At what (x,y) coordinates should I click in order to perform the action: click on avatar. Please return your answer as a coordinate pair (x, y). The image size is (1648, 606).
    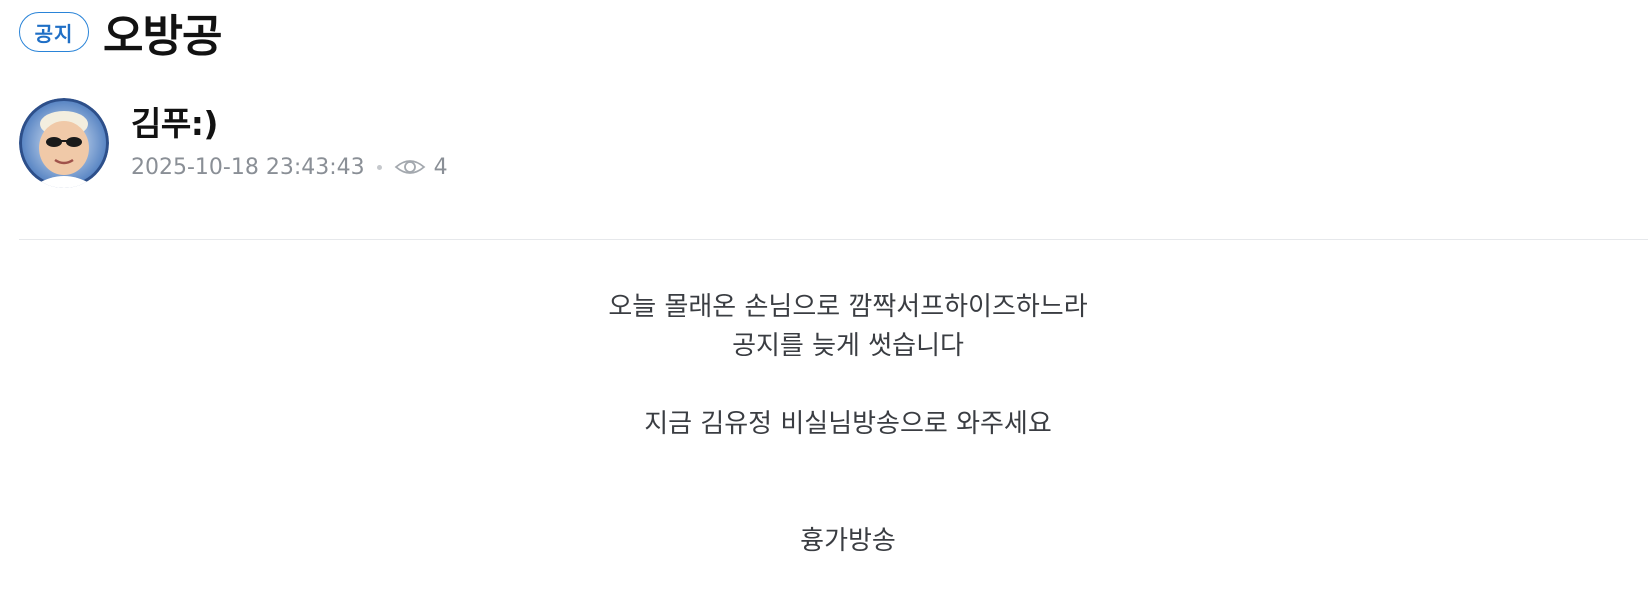
    Looking at the image, I should click on (64, 143).